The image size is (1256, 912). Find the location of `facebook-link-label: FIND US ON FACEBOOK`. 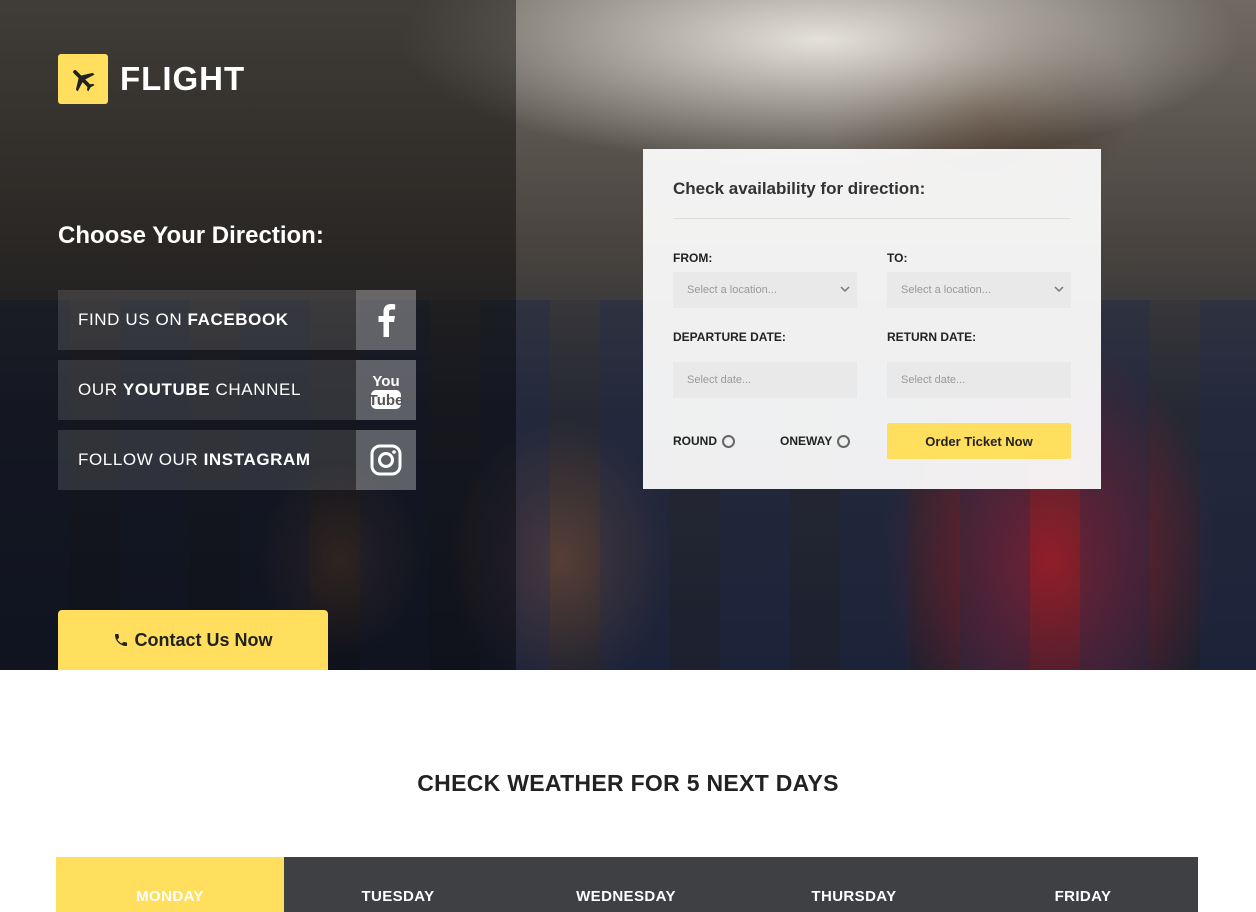

facebook-link-label: FIND US ON FACEBOOK is located at coordinates (183, 319).